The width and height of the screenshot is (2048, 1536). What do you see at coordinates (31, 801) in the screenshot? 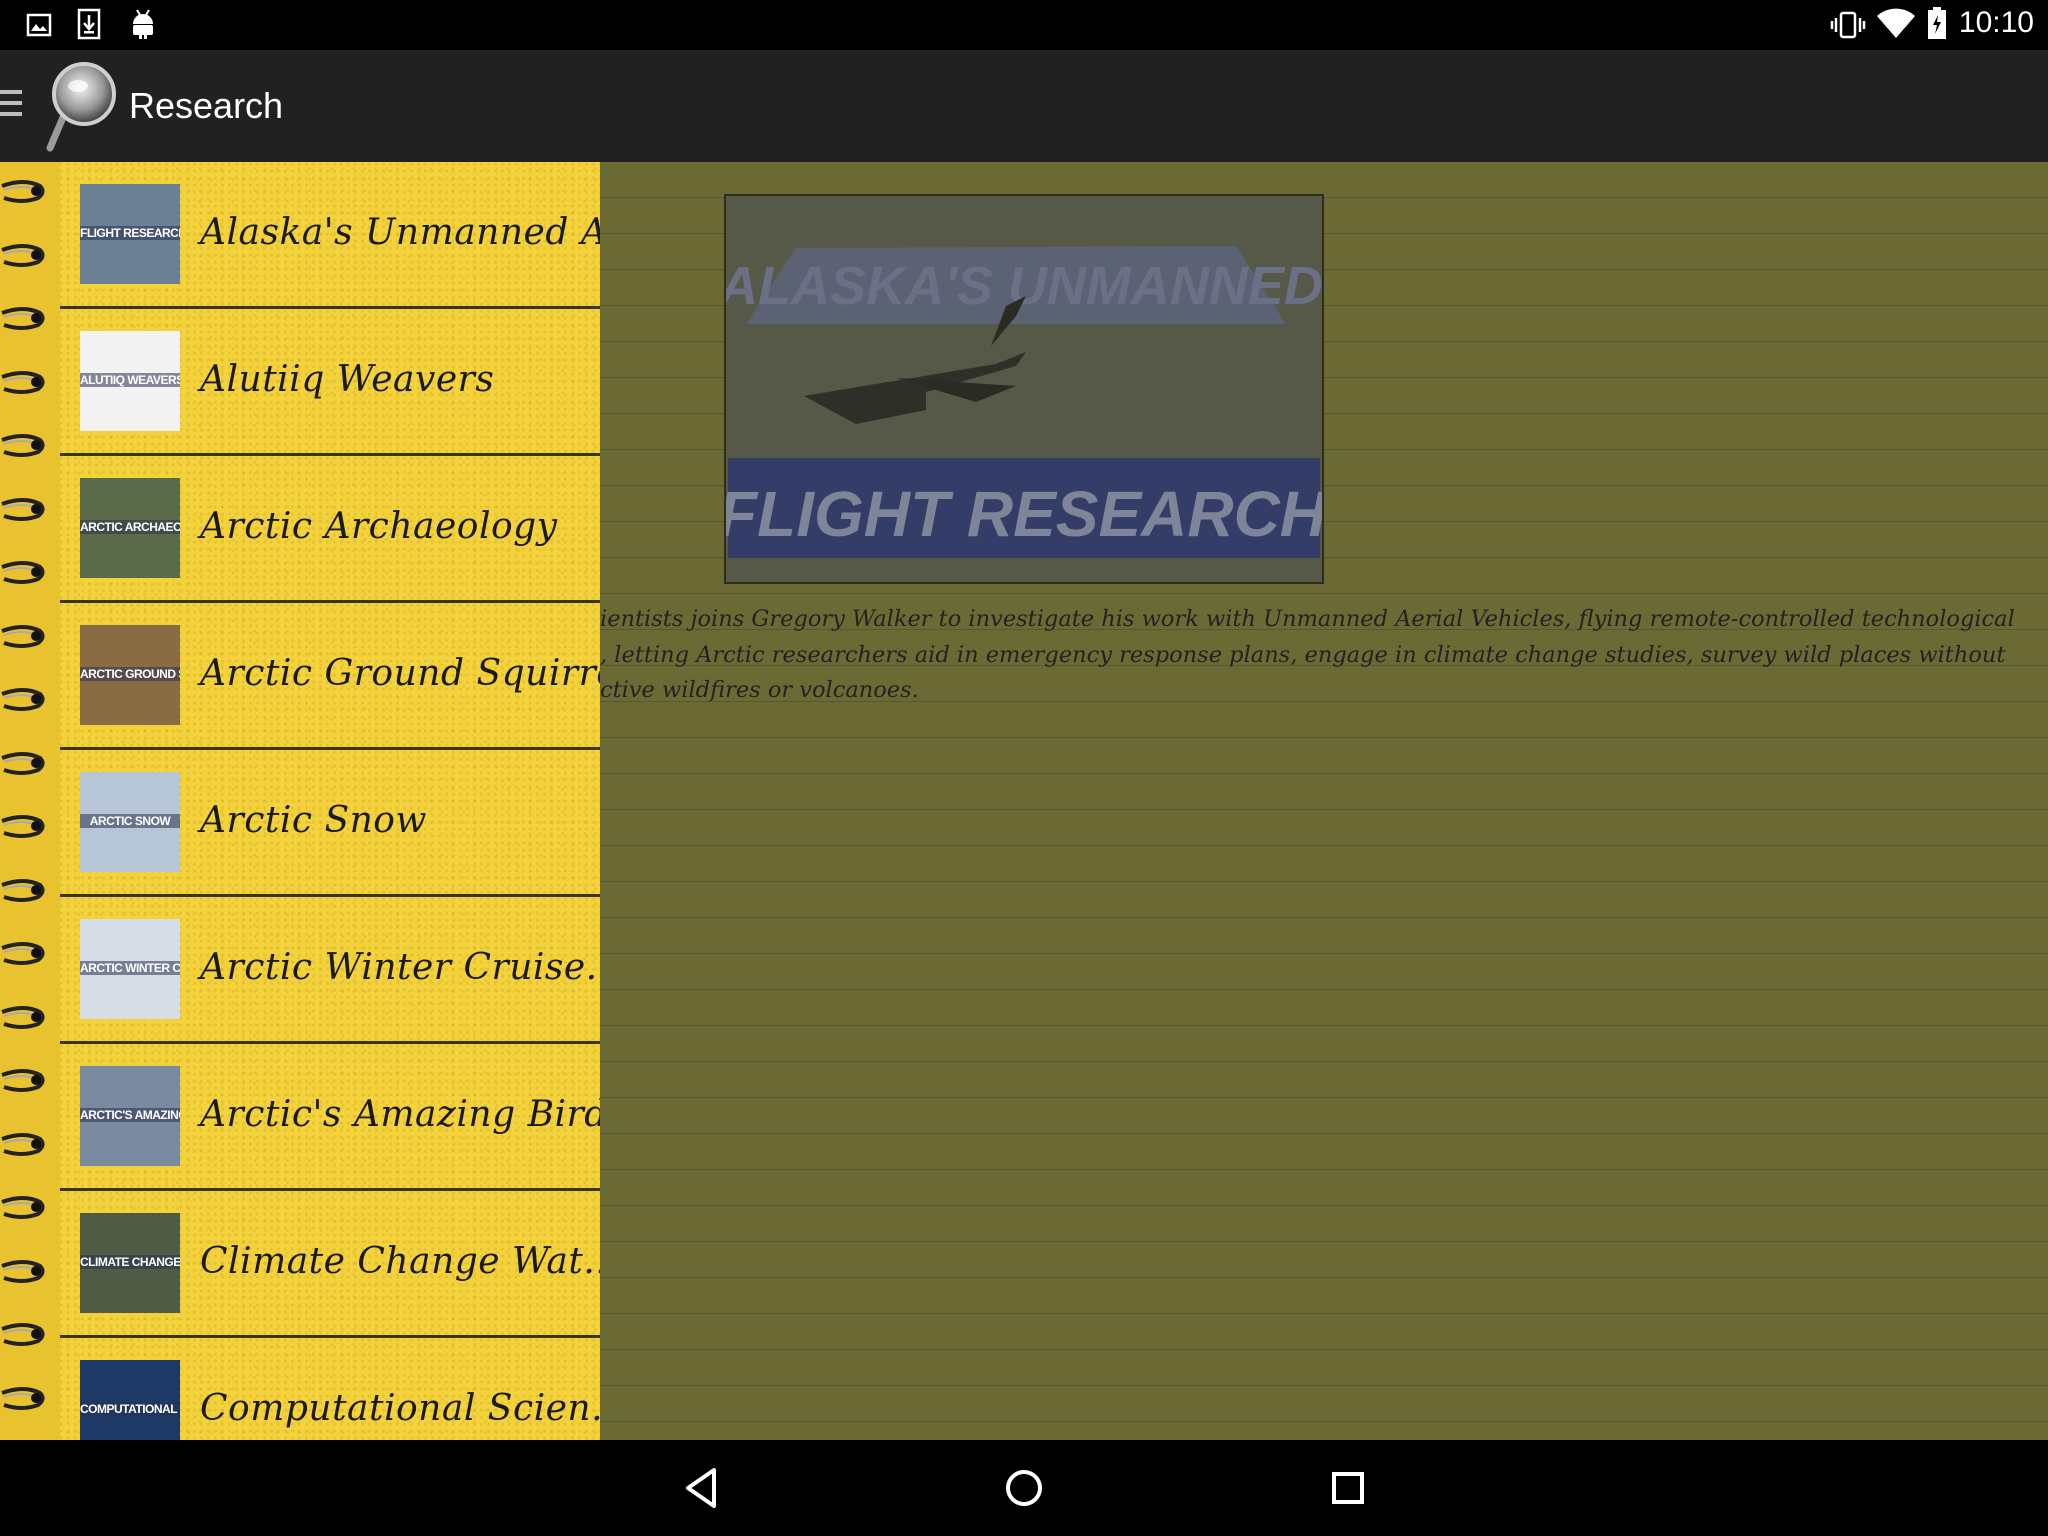
I see `spiral-binding` at bounding box center [31, 801].